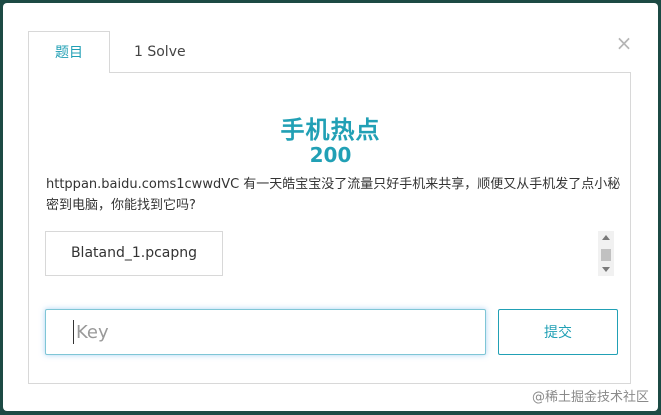 Image resolution: width=661 pixels, height=415 pixels. I want to click on text-caret, so click(73, 332).